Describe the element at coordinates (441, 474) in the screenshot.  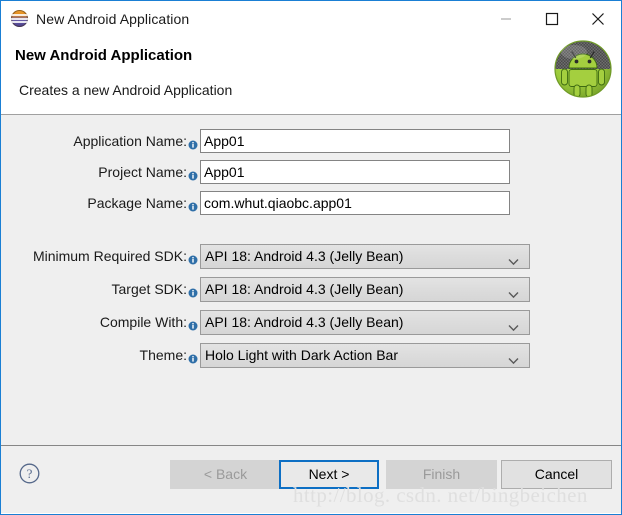
I see `finish-button: Finish` at that location.